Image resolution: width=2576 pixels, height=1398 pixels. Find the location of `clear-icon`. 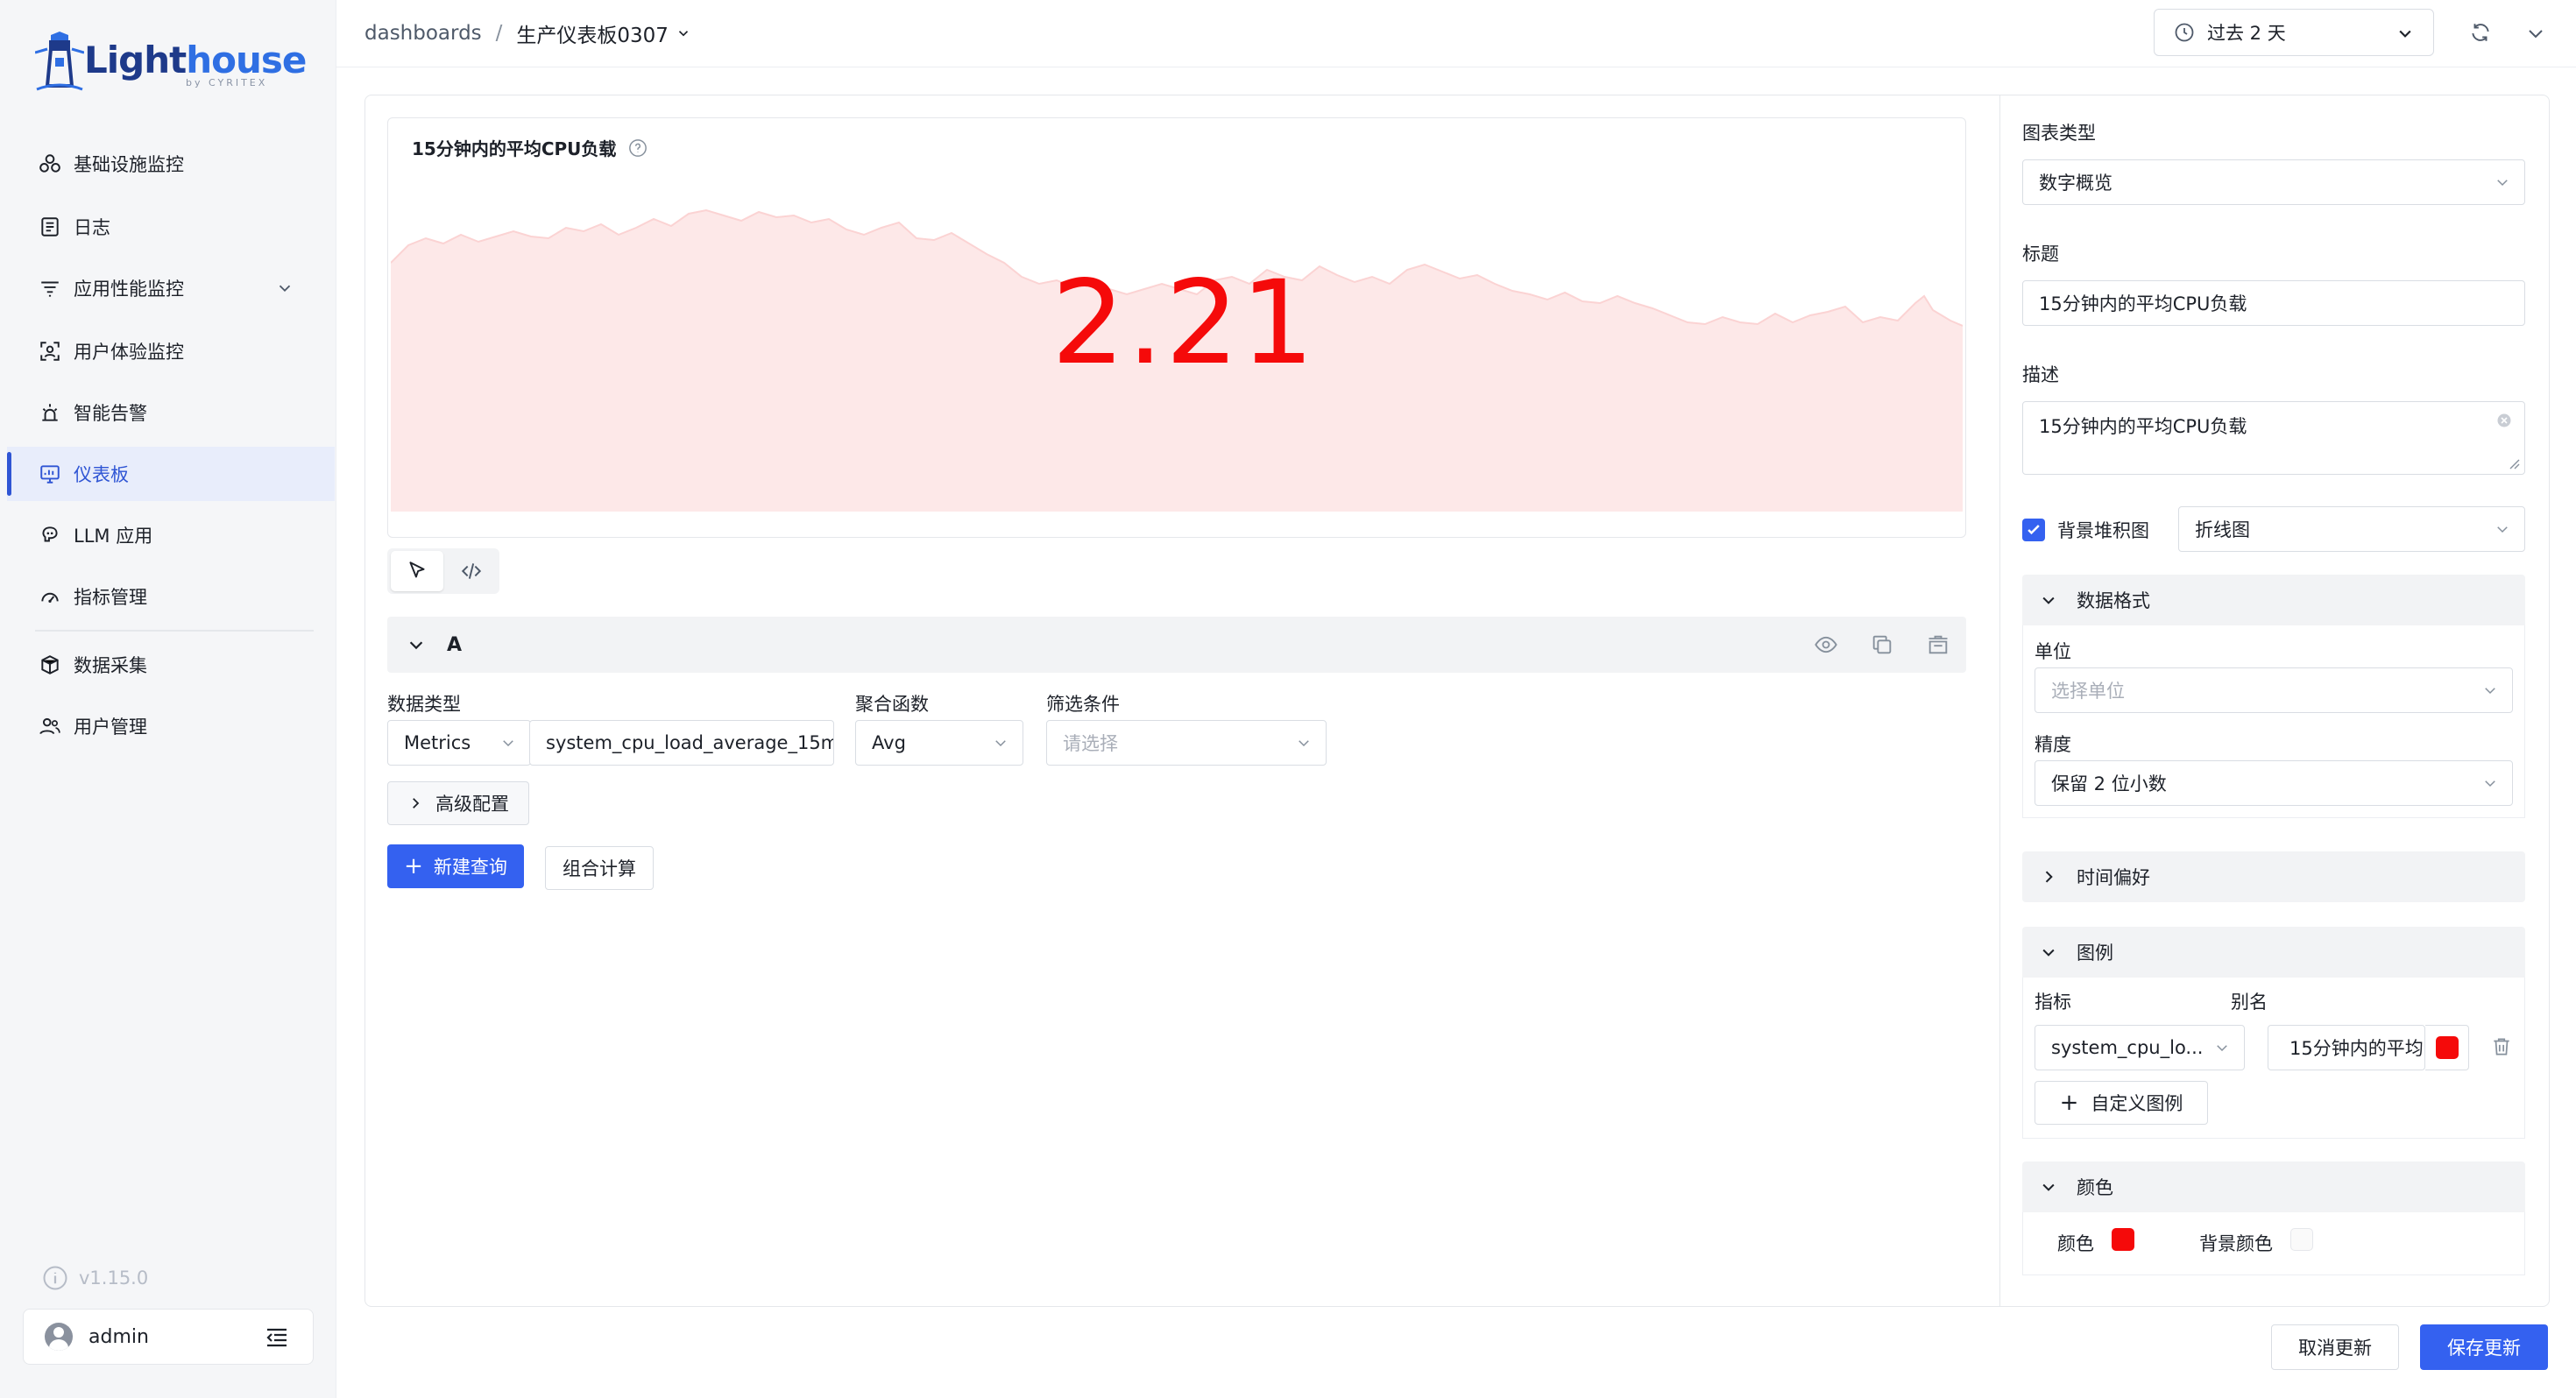

clear-icon is located at coordinates (2504, 420).